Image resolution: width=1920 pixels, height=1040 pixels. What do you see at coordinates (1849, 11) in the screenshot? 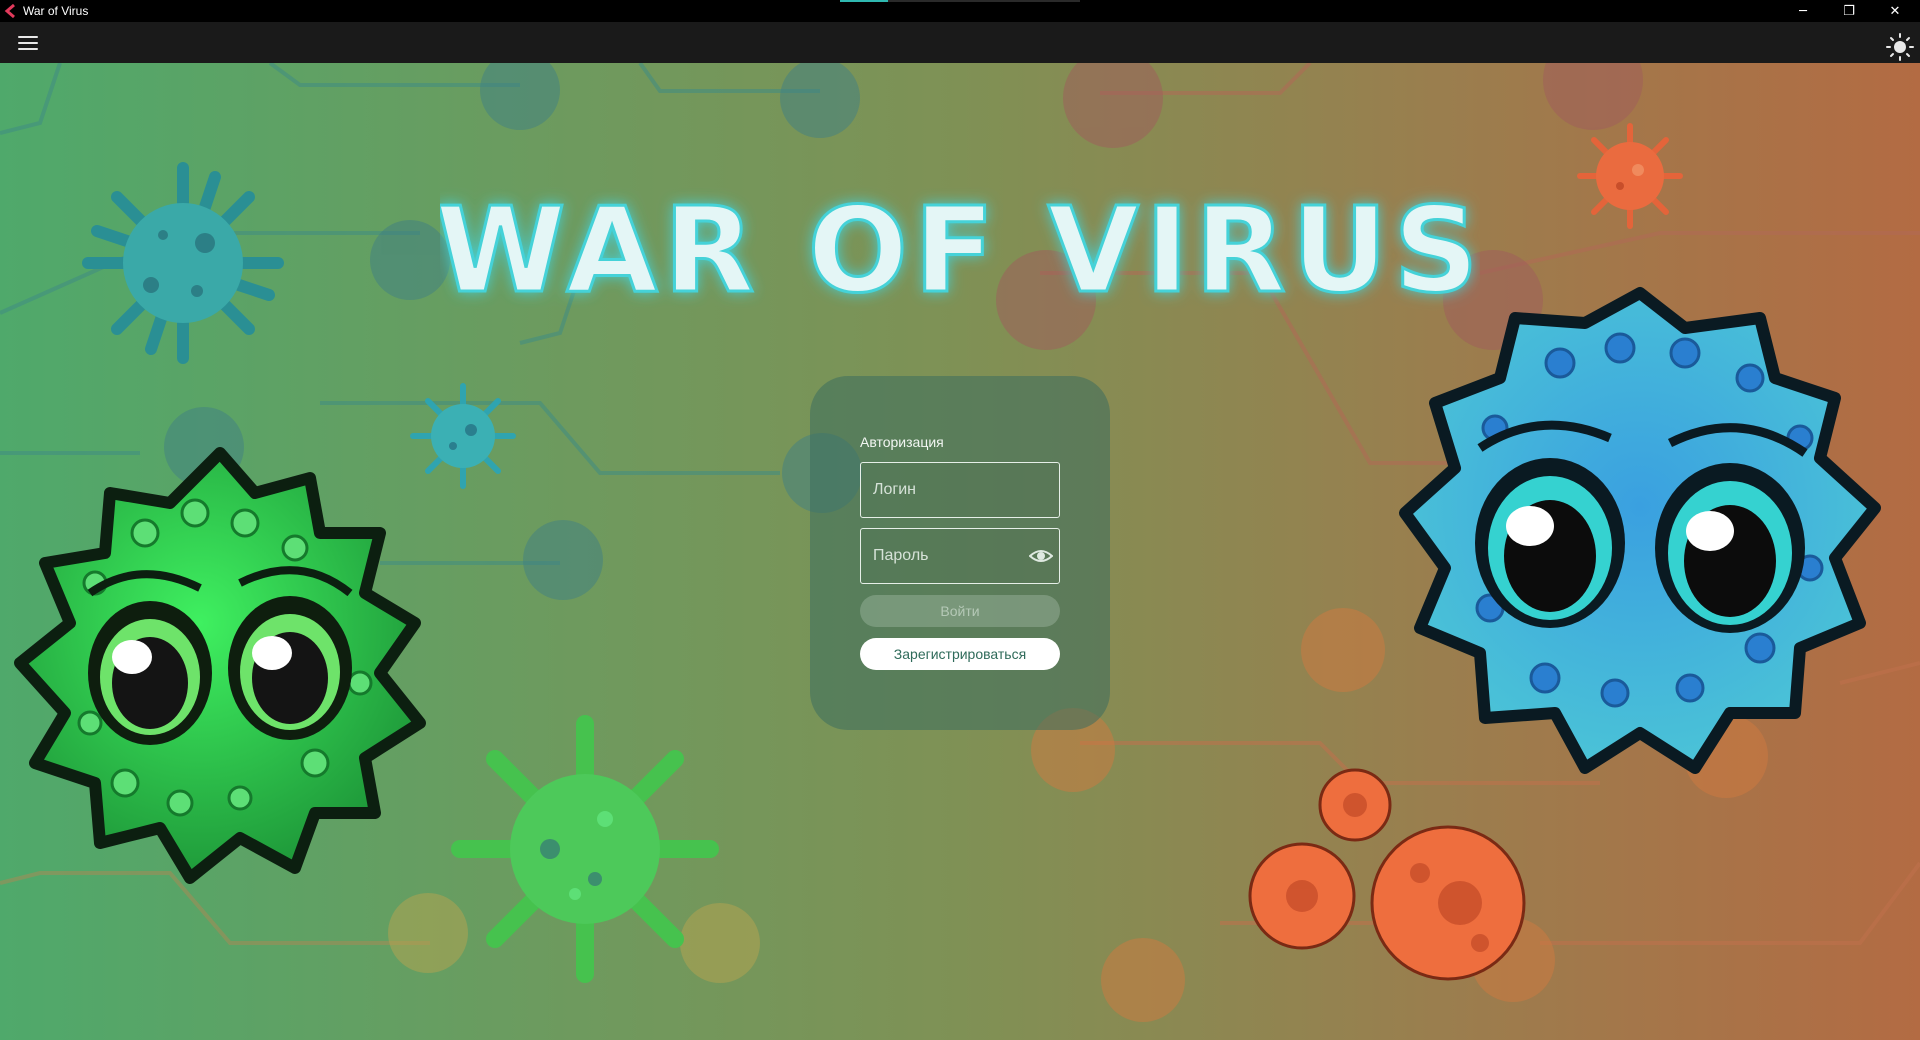
I see `restore-button: ❐` at bounding box center [1849, 11].